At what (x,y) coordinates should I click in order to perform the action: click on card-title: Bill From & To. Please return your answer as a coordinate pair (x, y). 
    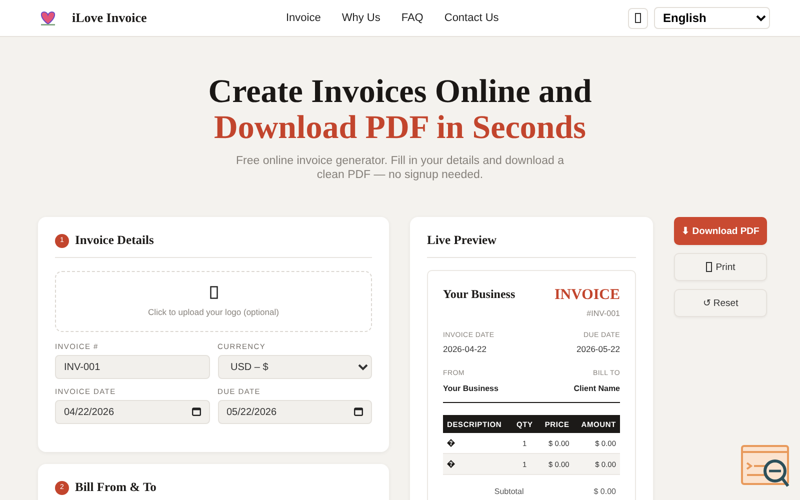
    Looking at the image, I should click on (115, 487).